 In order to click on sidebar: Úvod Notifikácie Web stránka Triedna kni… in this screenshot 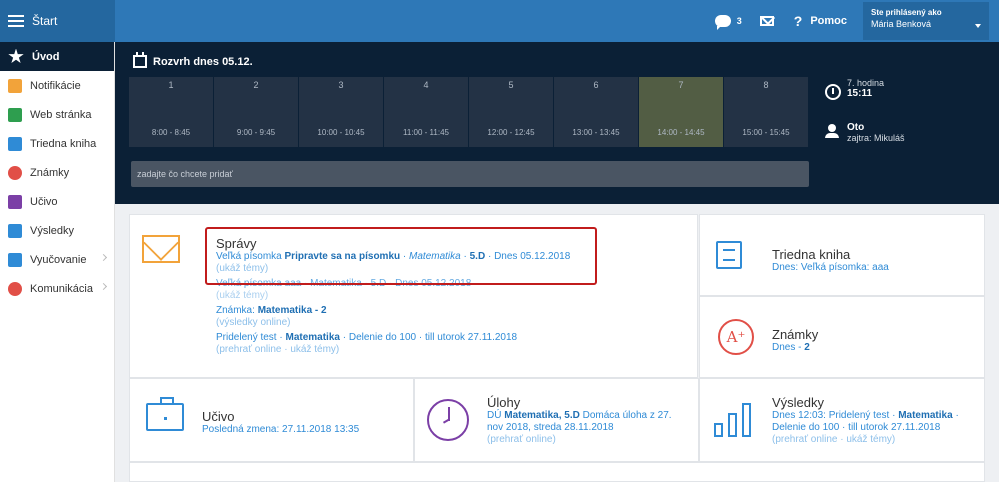, I will do `click(57, 262)`.